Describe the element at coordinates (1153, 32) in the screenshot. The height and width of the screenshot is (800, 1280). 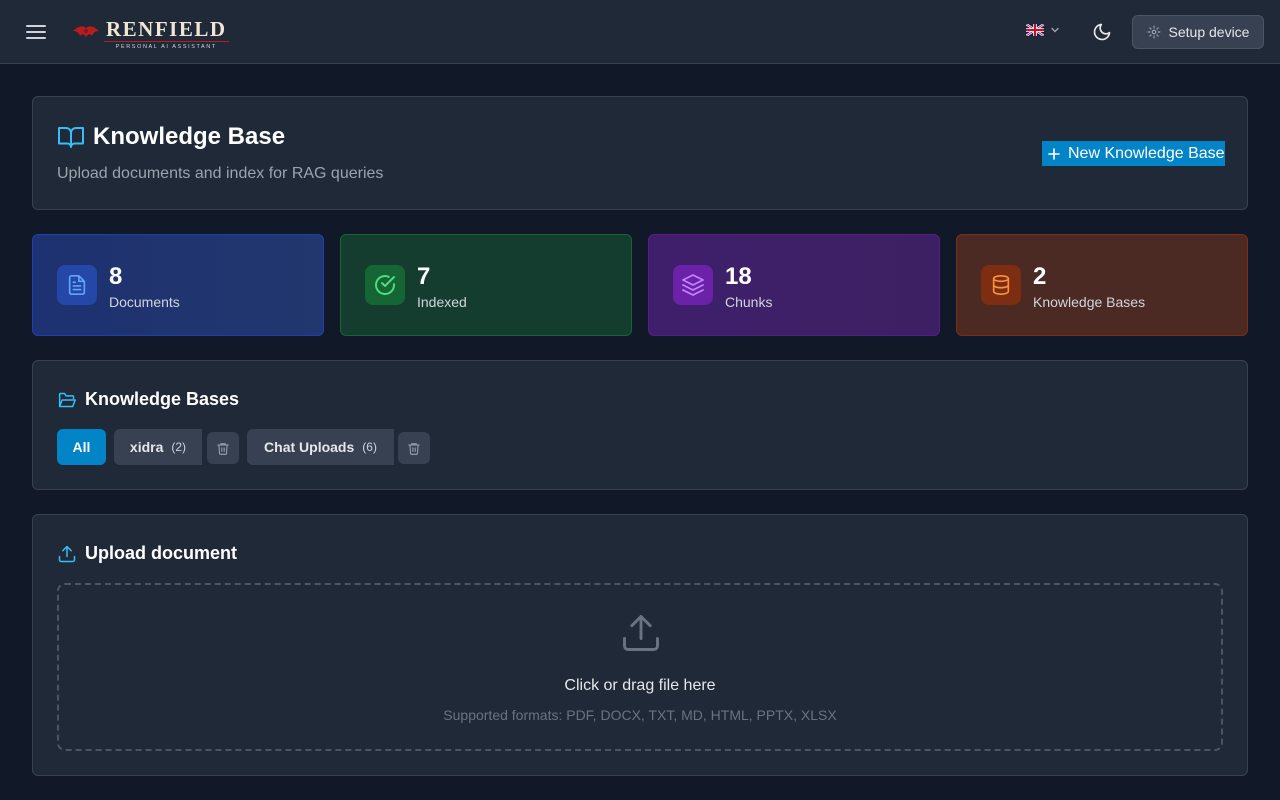
I see `gear-icon` at that location.